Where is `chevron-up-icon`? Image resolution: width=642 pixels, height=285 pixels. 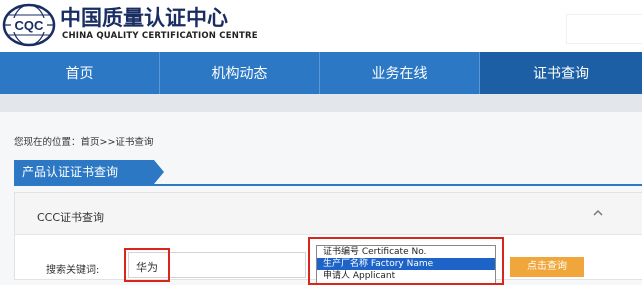 chevron-up-icon is located at coordinates (598, 213).